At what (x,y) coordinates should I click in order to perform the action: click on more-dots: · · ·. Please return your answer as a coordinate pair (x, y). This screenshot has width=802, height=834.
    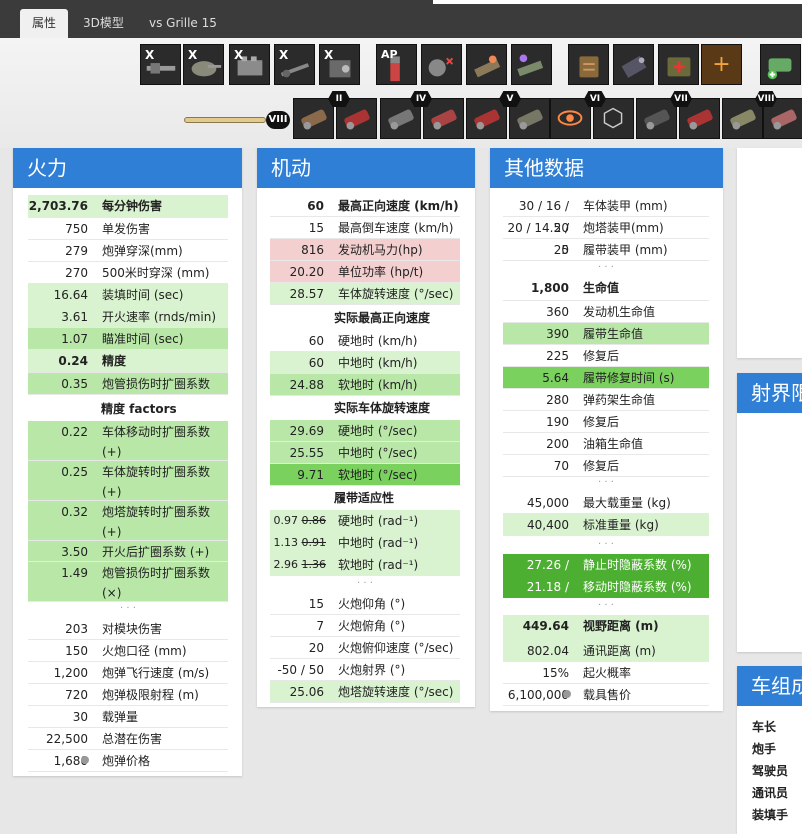
    Looking at the image, I should click on (606, 482).